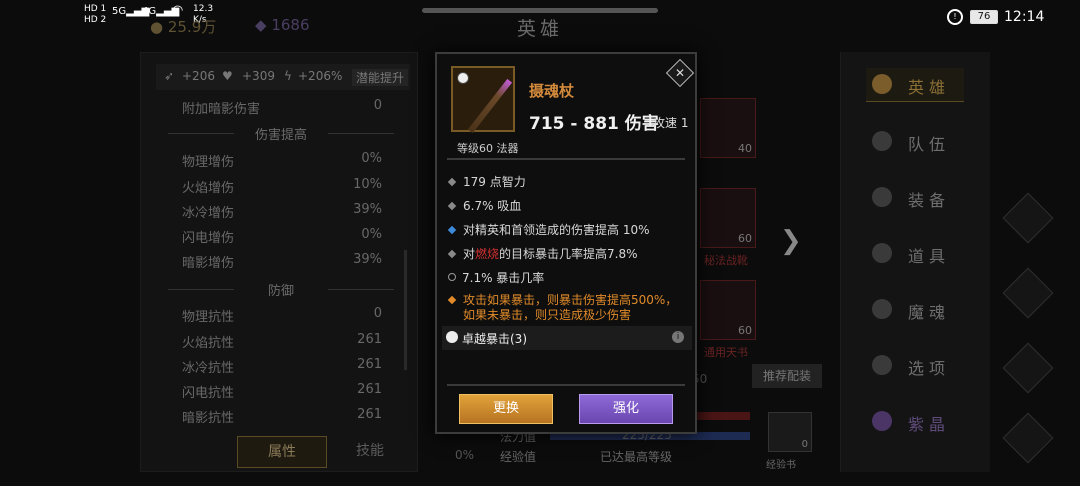  Describe the element at coordinates (282, 236) in the screenshot. I see `stat-row: 闪电增伤 0%` at that location.